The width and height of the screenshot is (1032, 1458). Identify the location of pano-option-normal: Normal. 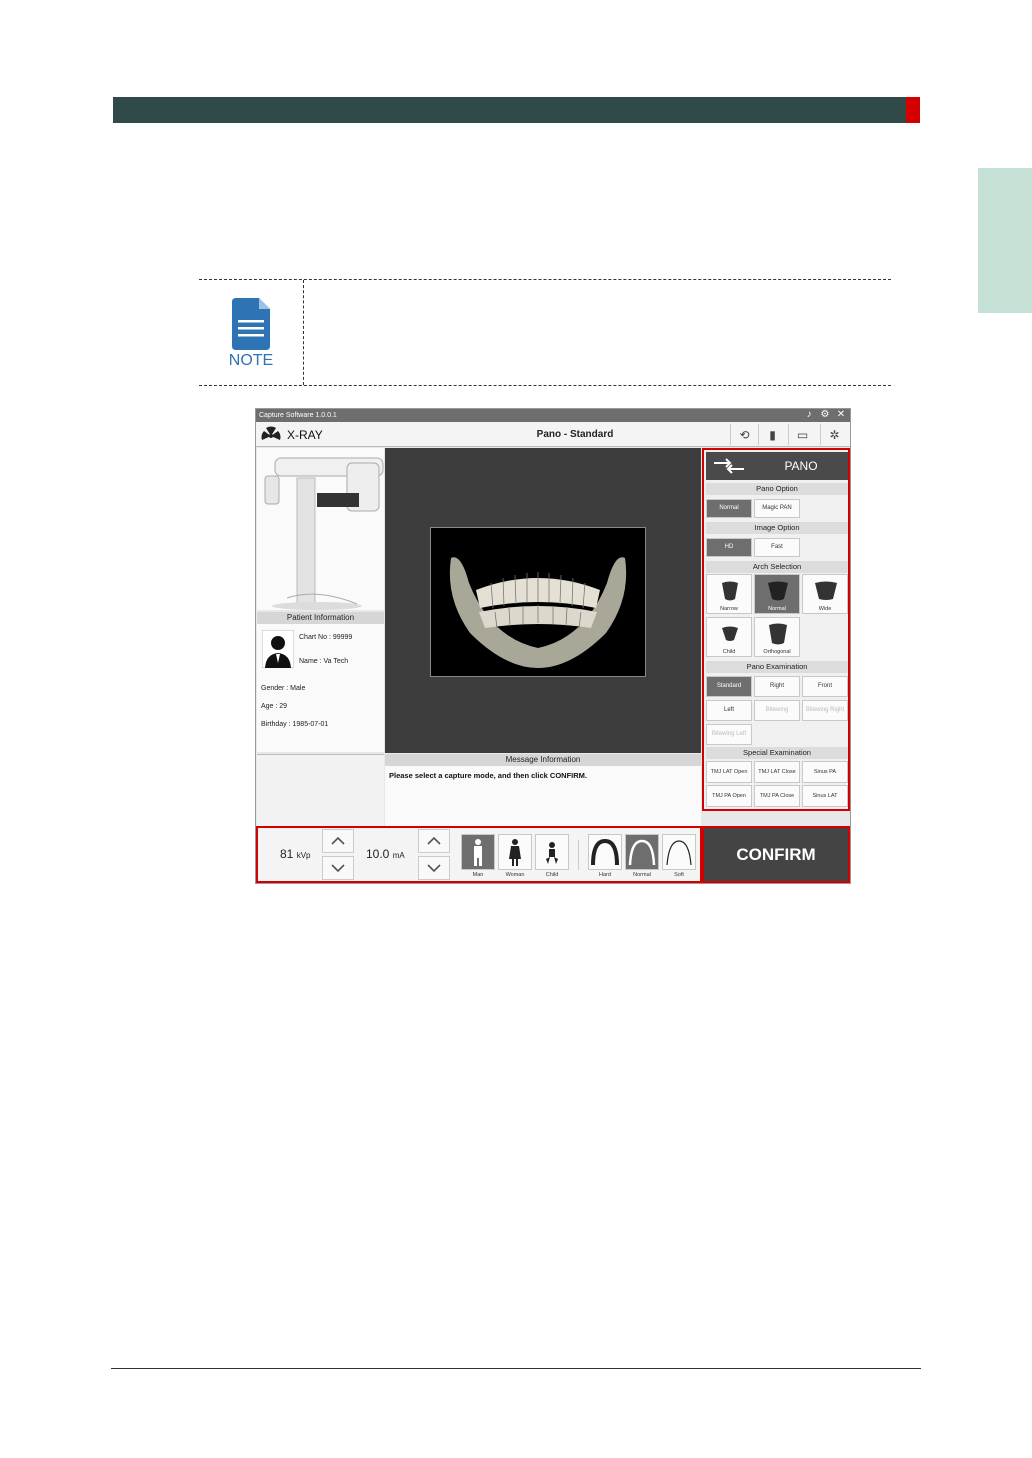
(729, 508).